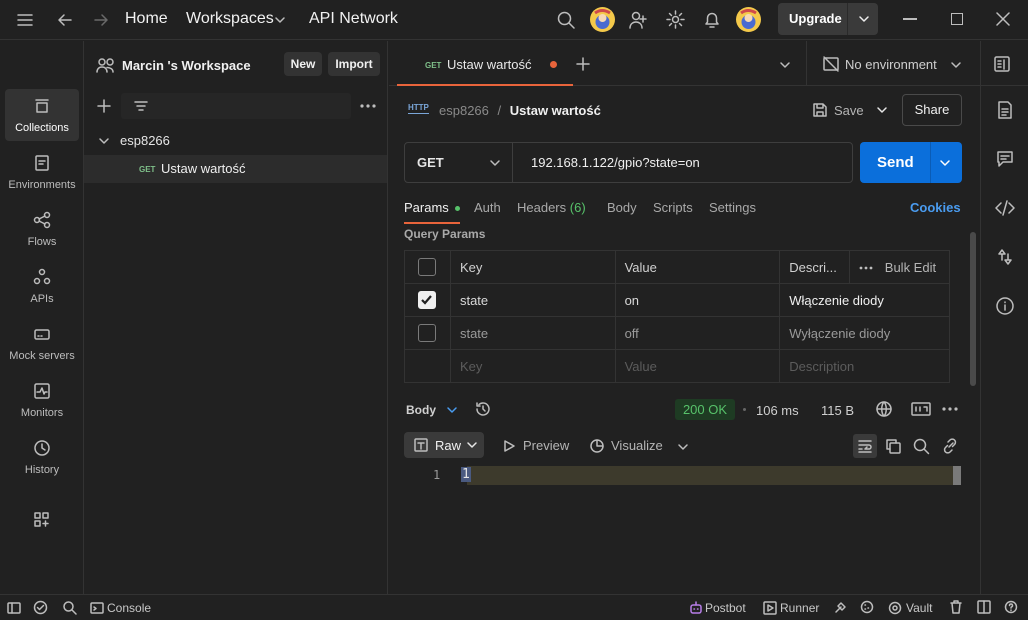 The image size is (1028, 620). I want to click on key-placeholder: Key, so click(532, 366).